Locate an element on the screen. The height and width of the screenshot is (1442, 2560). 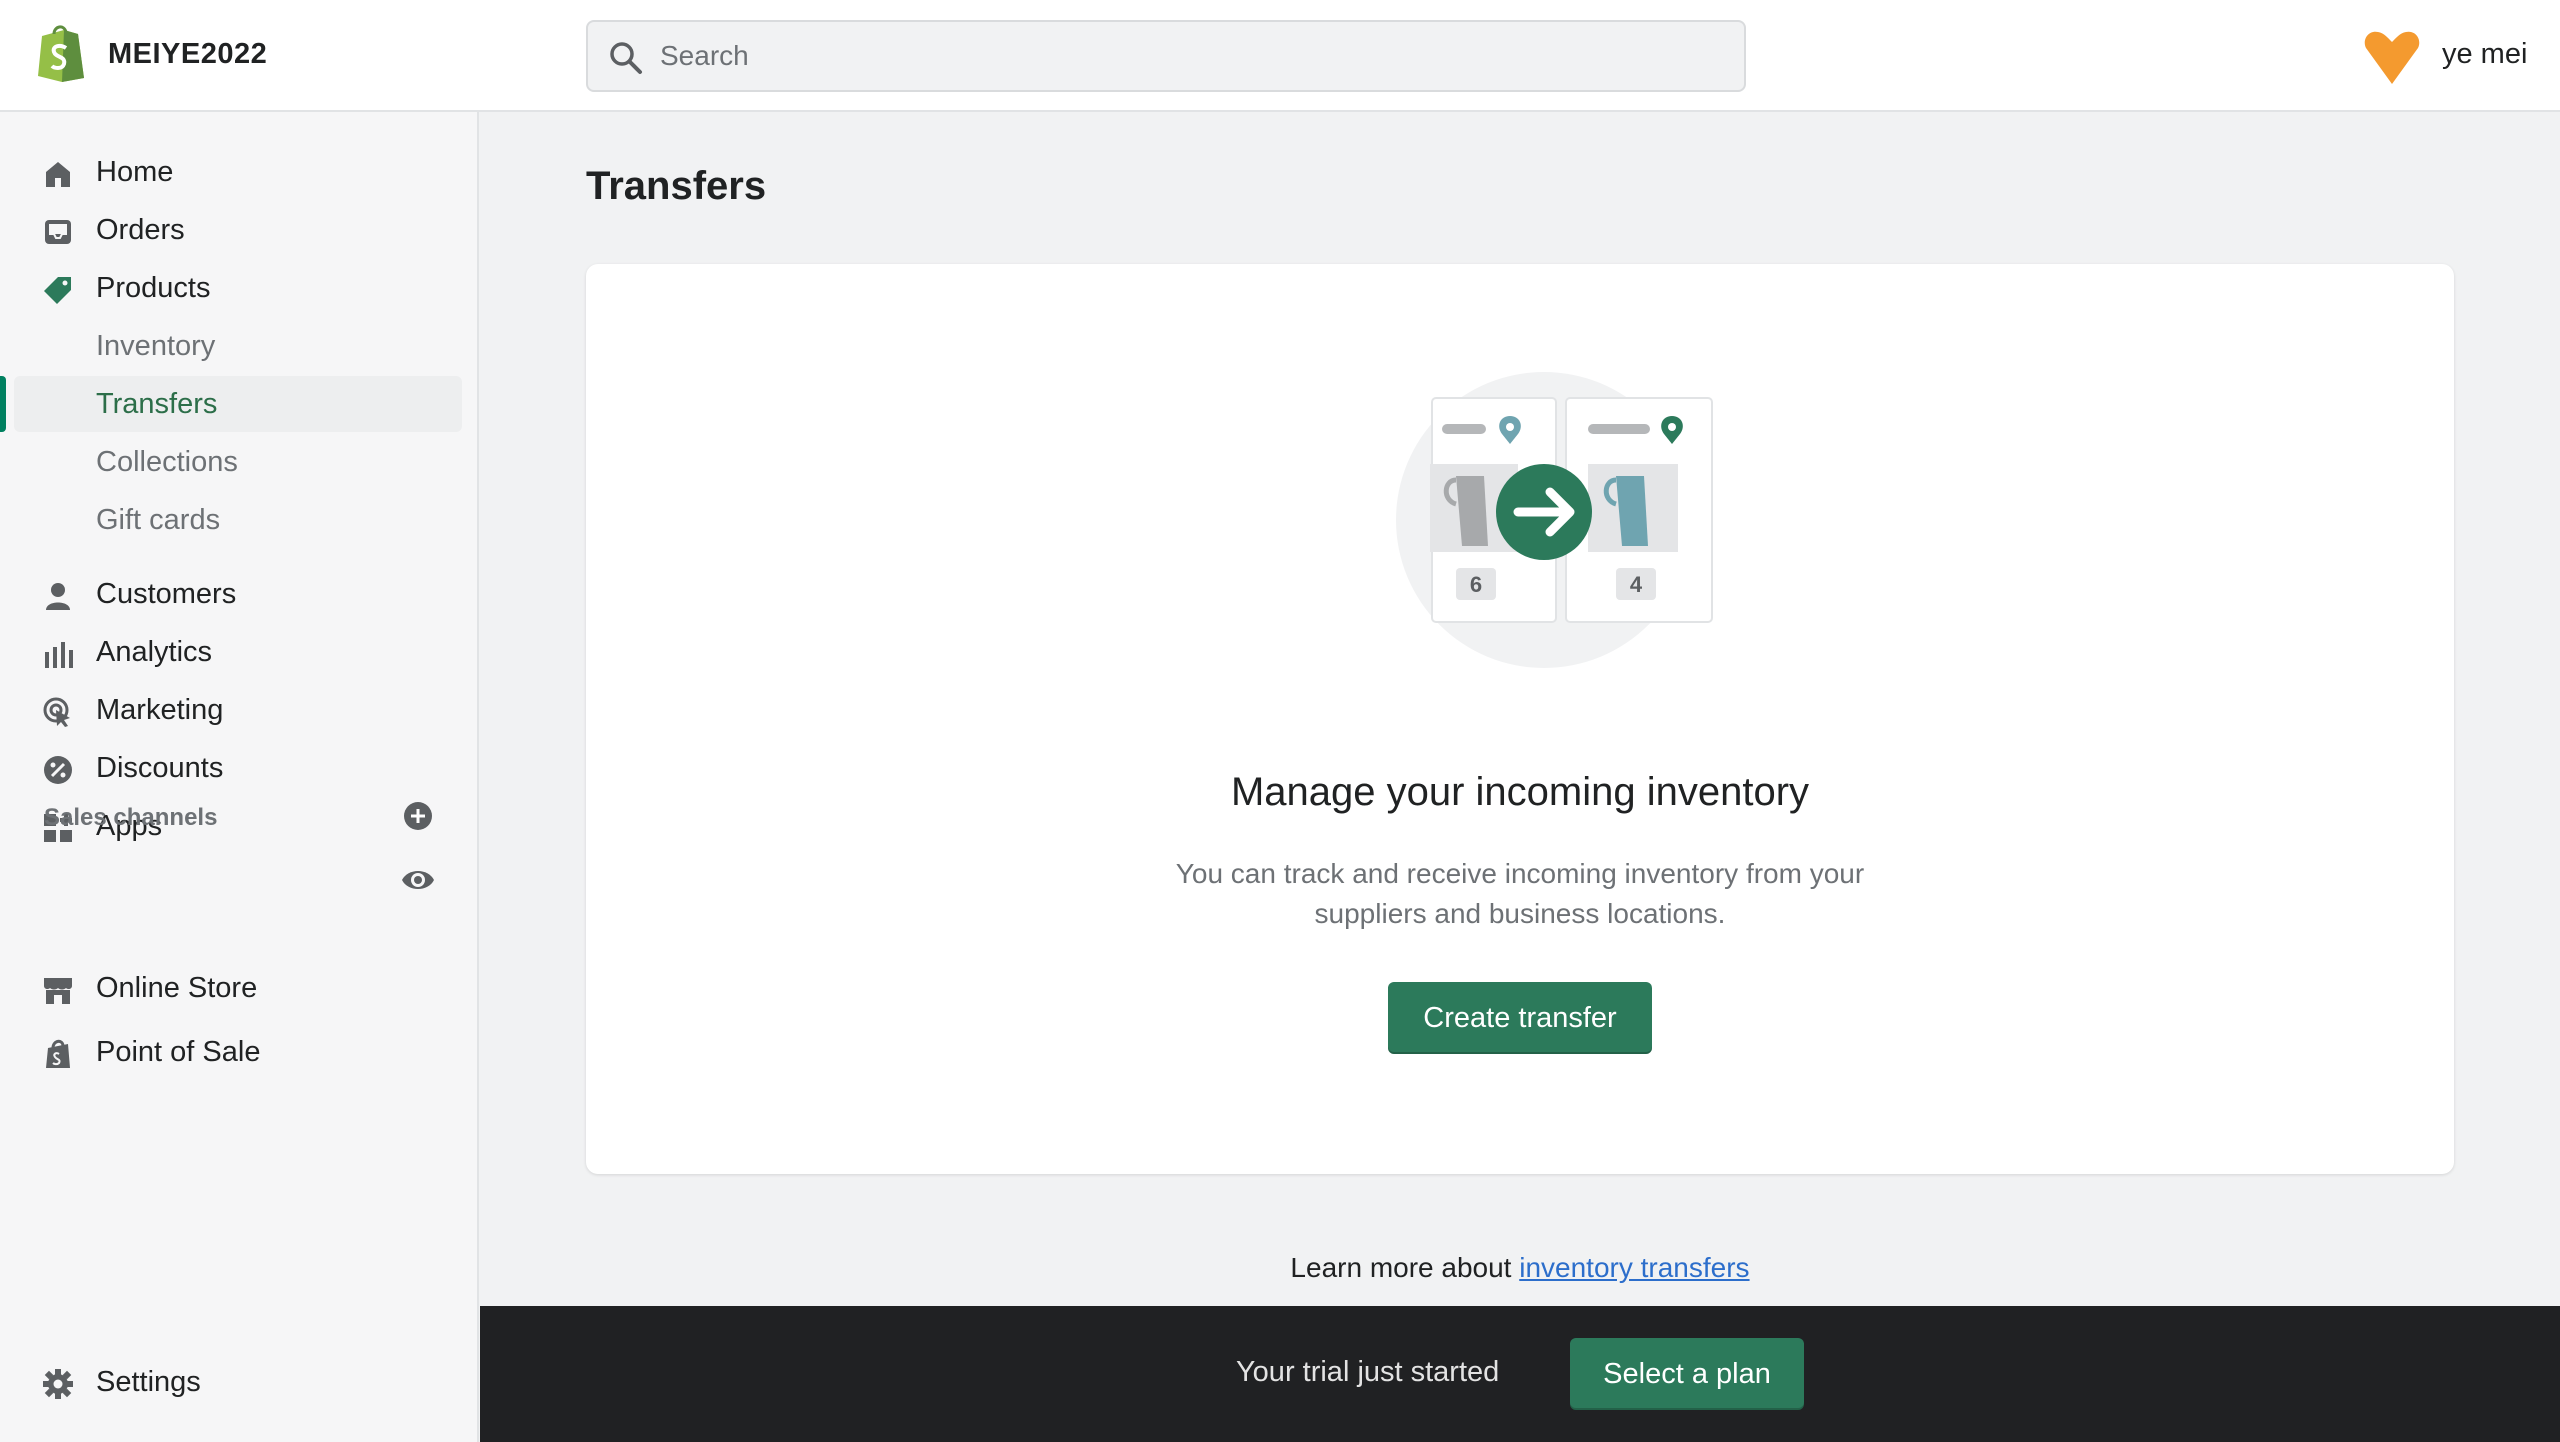
select-plan-button: Select a plan is located at coordinates (1687, 1374).